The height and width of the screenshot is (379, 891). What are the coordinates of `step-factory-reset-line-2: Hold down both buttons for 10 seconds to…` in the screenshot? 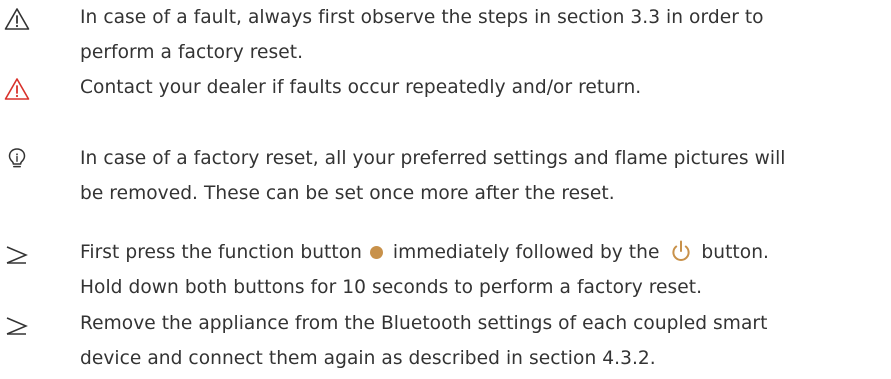 It's located at (391, 287).